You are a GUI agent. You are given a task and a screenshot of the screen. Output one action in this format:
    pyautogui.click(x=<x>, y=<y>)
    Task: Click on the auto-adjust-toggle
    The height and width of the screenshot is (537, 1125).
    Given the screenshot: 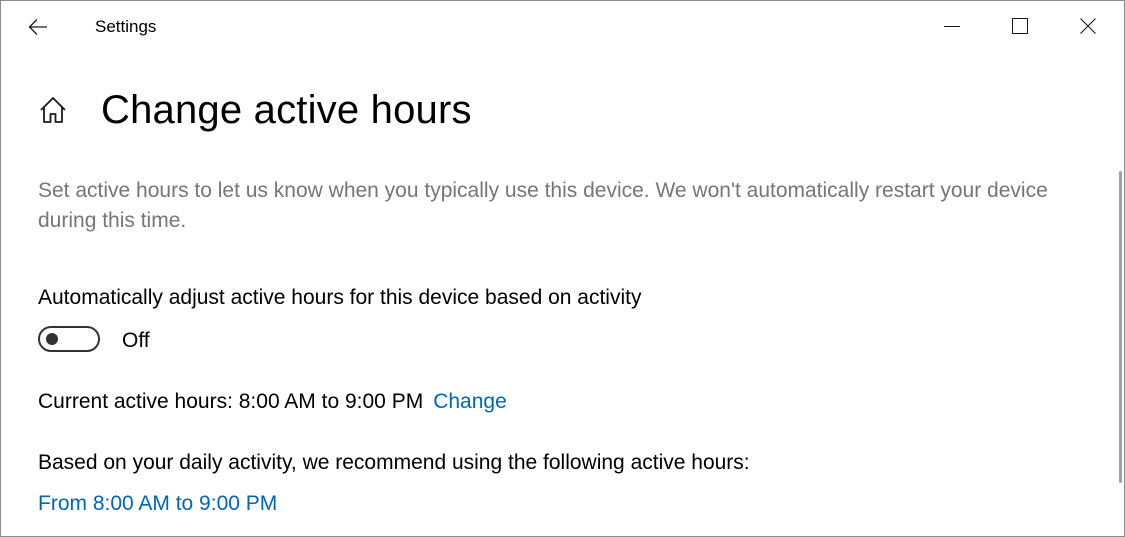 What is the action you would take?
    pyautogui.click(x=69, y=339)
    